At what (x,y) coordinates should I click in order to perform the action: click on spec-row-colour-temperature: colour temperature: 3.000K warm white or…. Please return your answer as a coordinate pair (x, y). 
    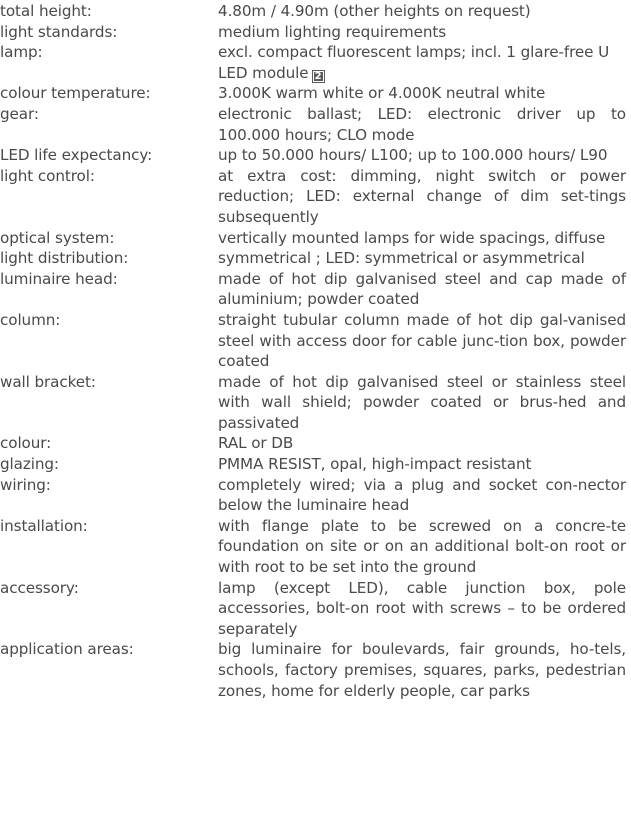
    Looking at the image, I should click on (315, 93).